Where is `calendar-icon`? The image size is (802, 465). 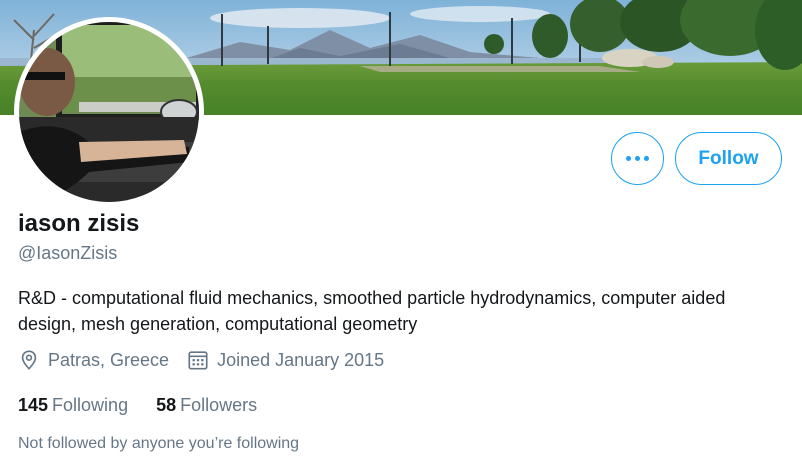 calendar-icon is located at coordinates (198, 360).